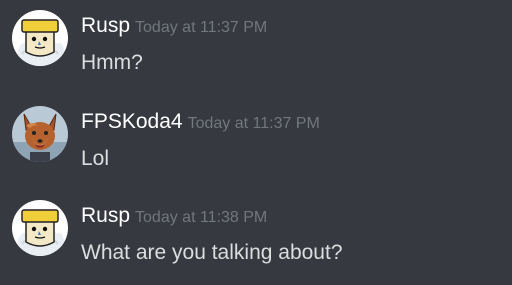 This screenshot has height=285, width=512. I want to click on timestamp: Today at 11:38 PM, so click(201, 217).